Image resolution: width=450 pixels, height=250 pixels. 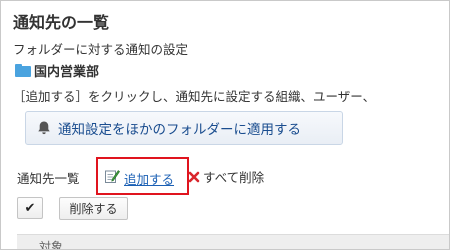 I want to click on add-recipient-label: 追加する, so click(x=149, y=179).